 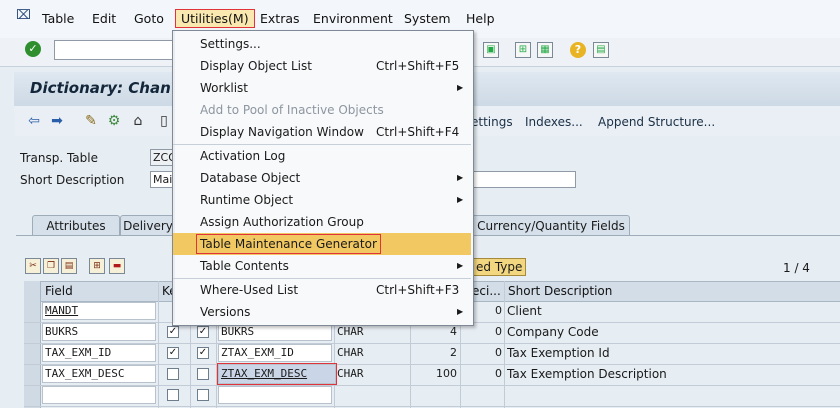 I want to click on menu-item-versions: Versions ▶, so click(x=322, y=312).